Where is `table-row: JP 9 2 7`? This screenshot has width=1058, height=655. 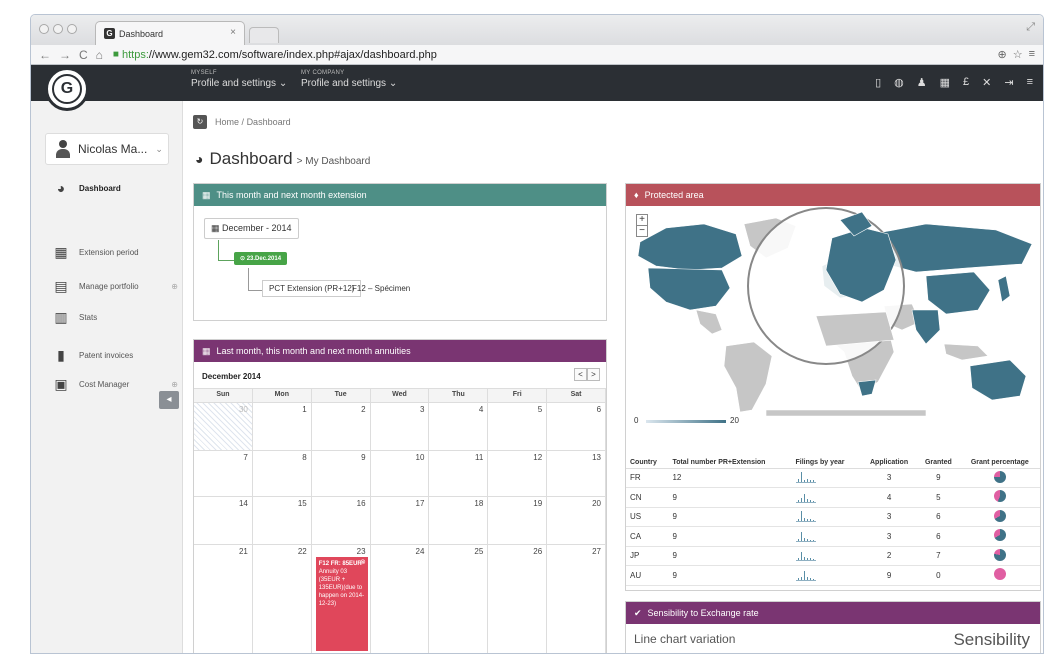
table-row: JP 9 2 7 is located at coordinates (833, 556).